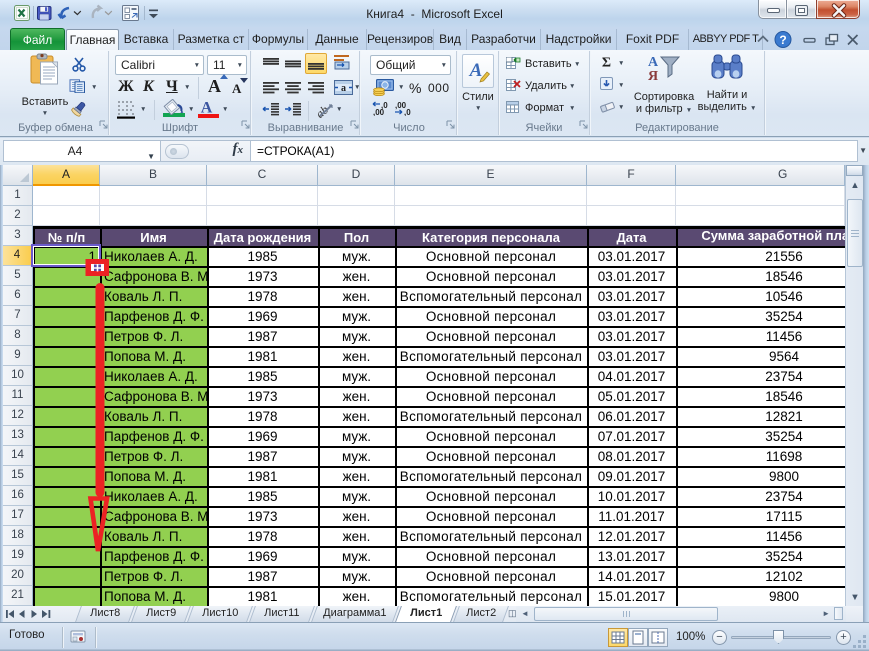 The height and width of the screenshot is (651, 869). Describe the element at coordinates (476, 70) in the screenshot. I see `svg-text: A` at that location.